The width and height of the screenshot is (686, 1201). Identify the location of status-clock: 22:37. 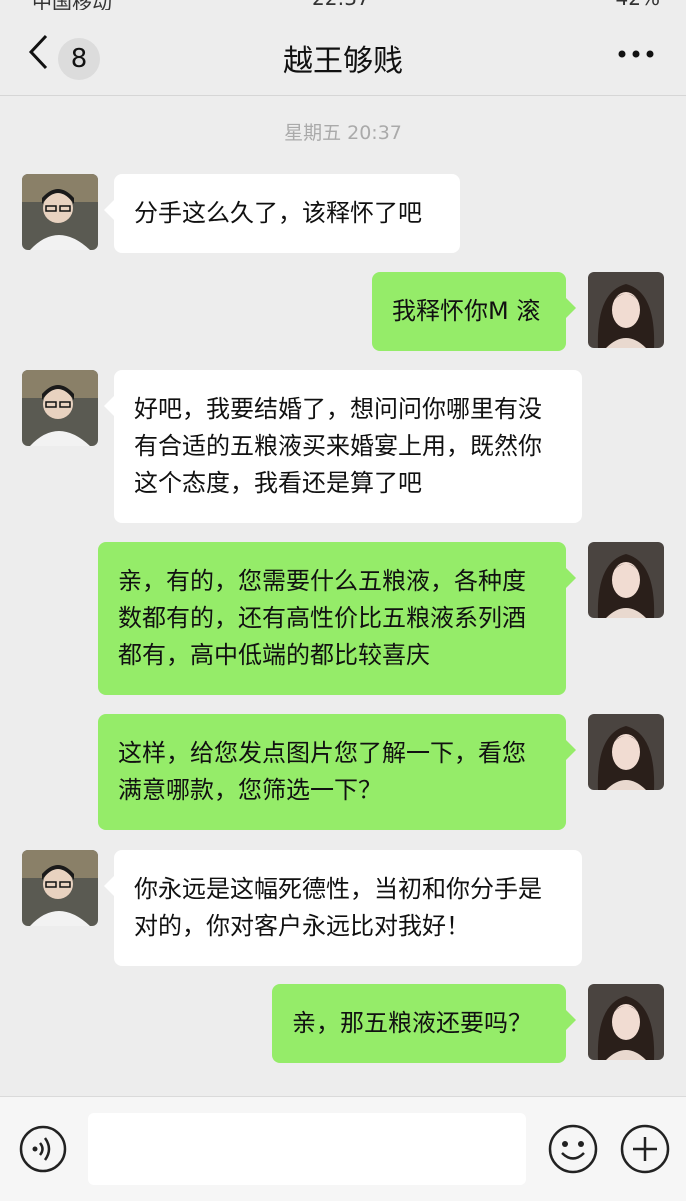
(341, 5).